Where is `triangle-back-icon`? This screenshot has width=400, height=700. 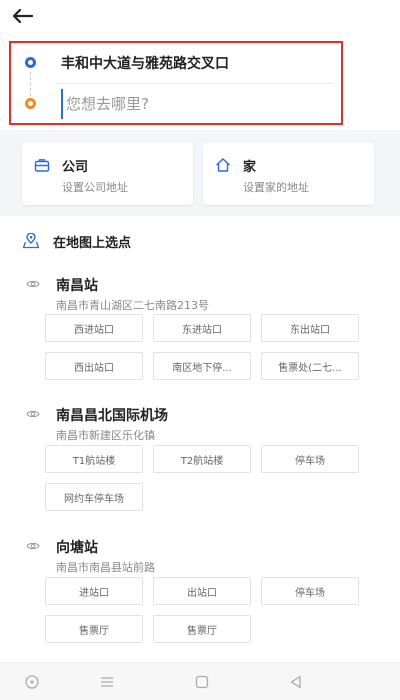 triangle-back-icon is located at coordinates (295, 682).